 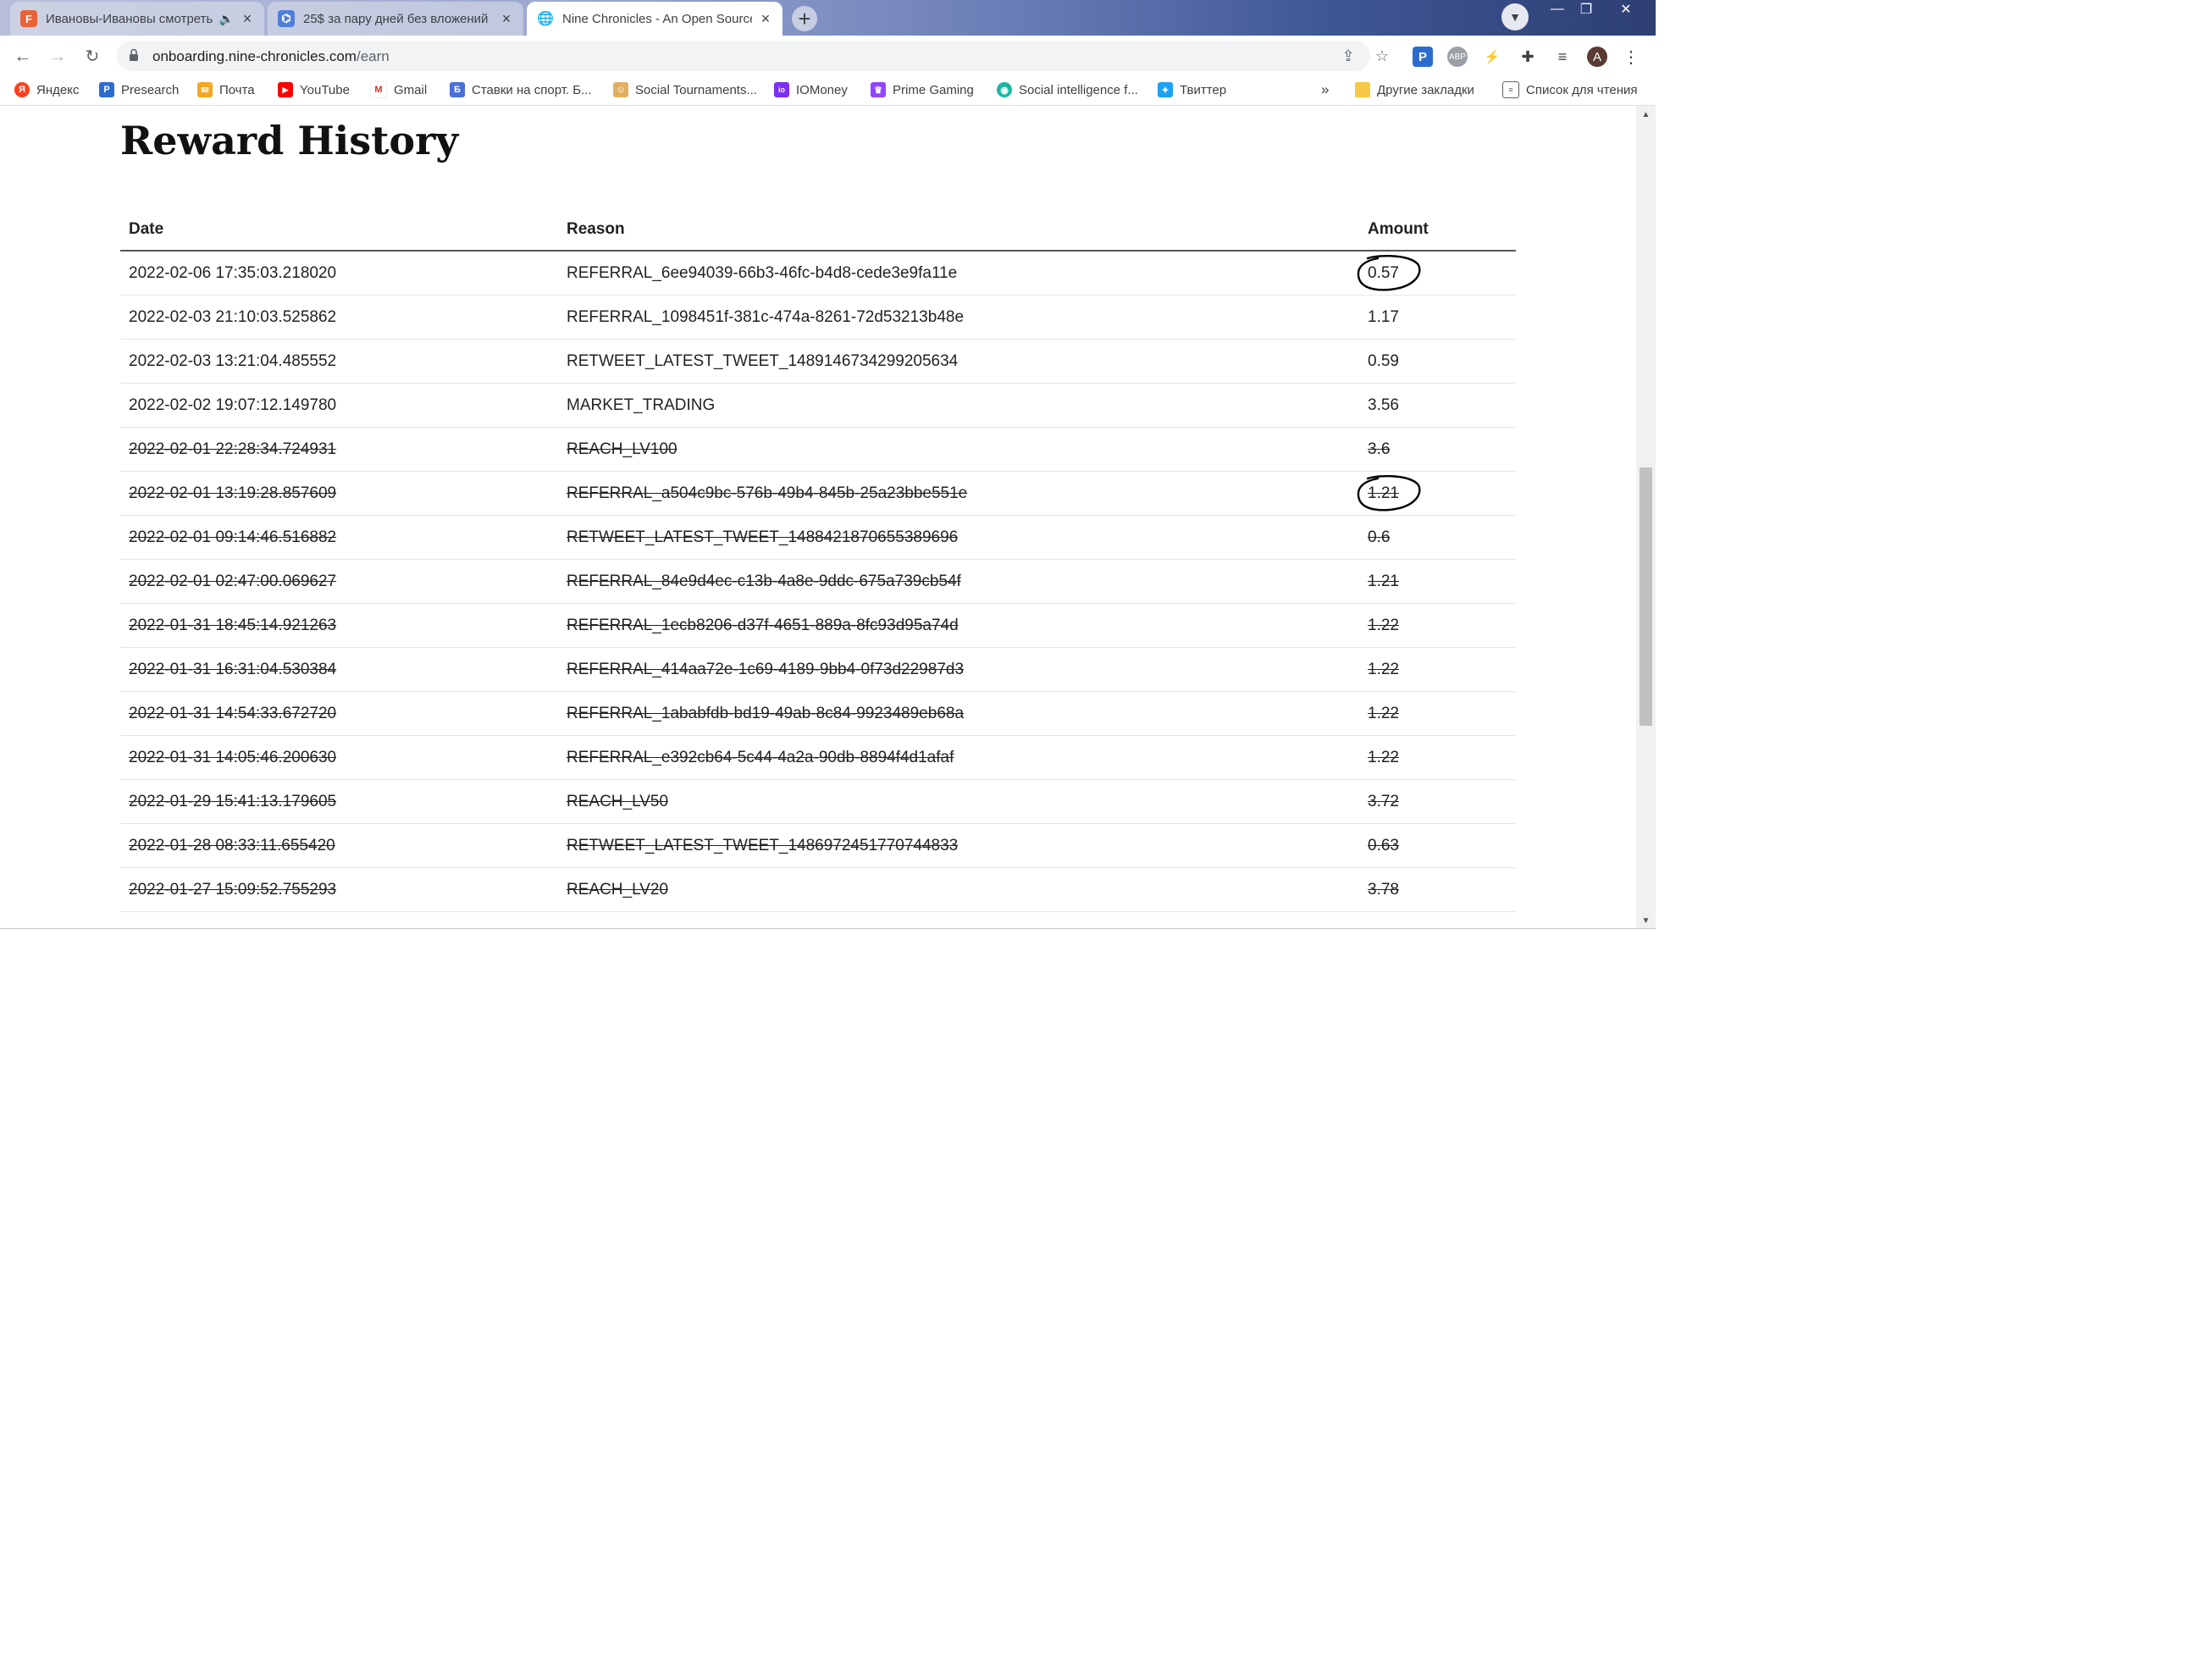 I want to click on tab-1-close-icon: ×, so click(x=247, y=18).